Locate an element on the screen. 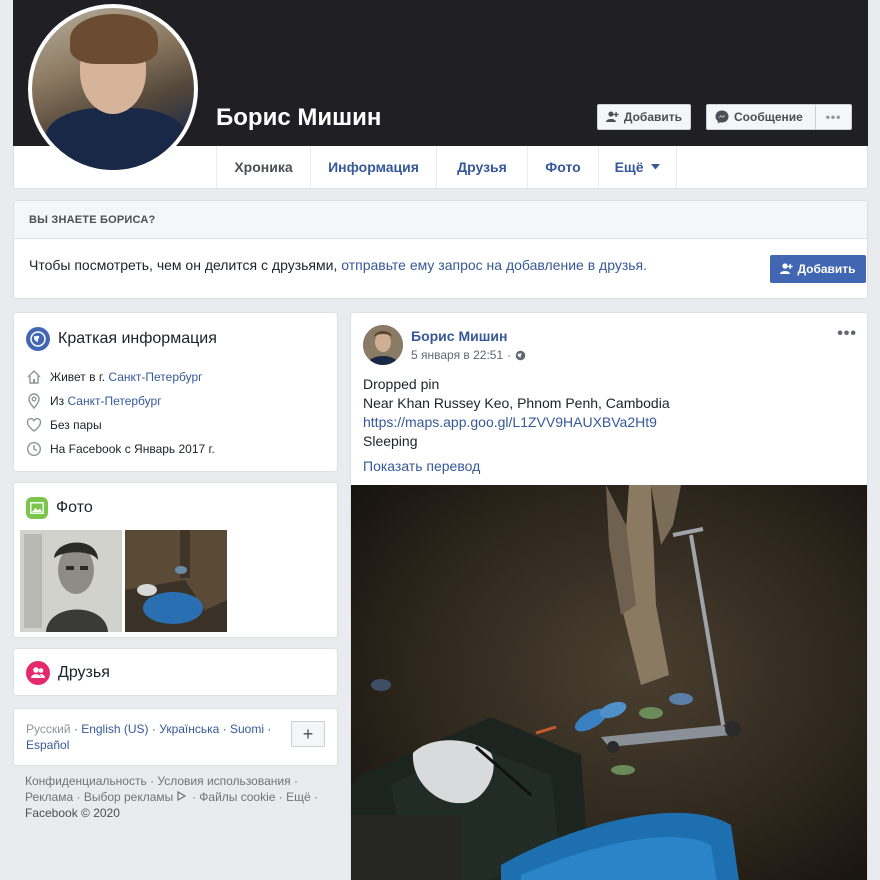  caret-down-icon is located at coordinates (656, 167).